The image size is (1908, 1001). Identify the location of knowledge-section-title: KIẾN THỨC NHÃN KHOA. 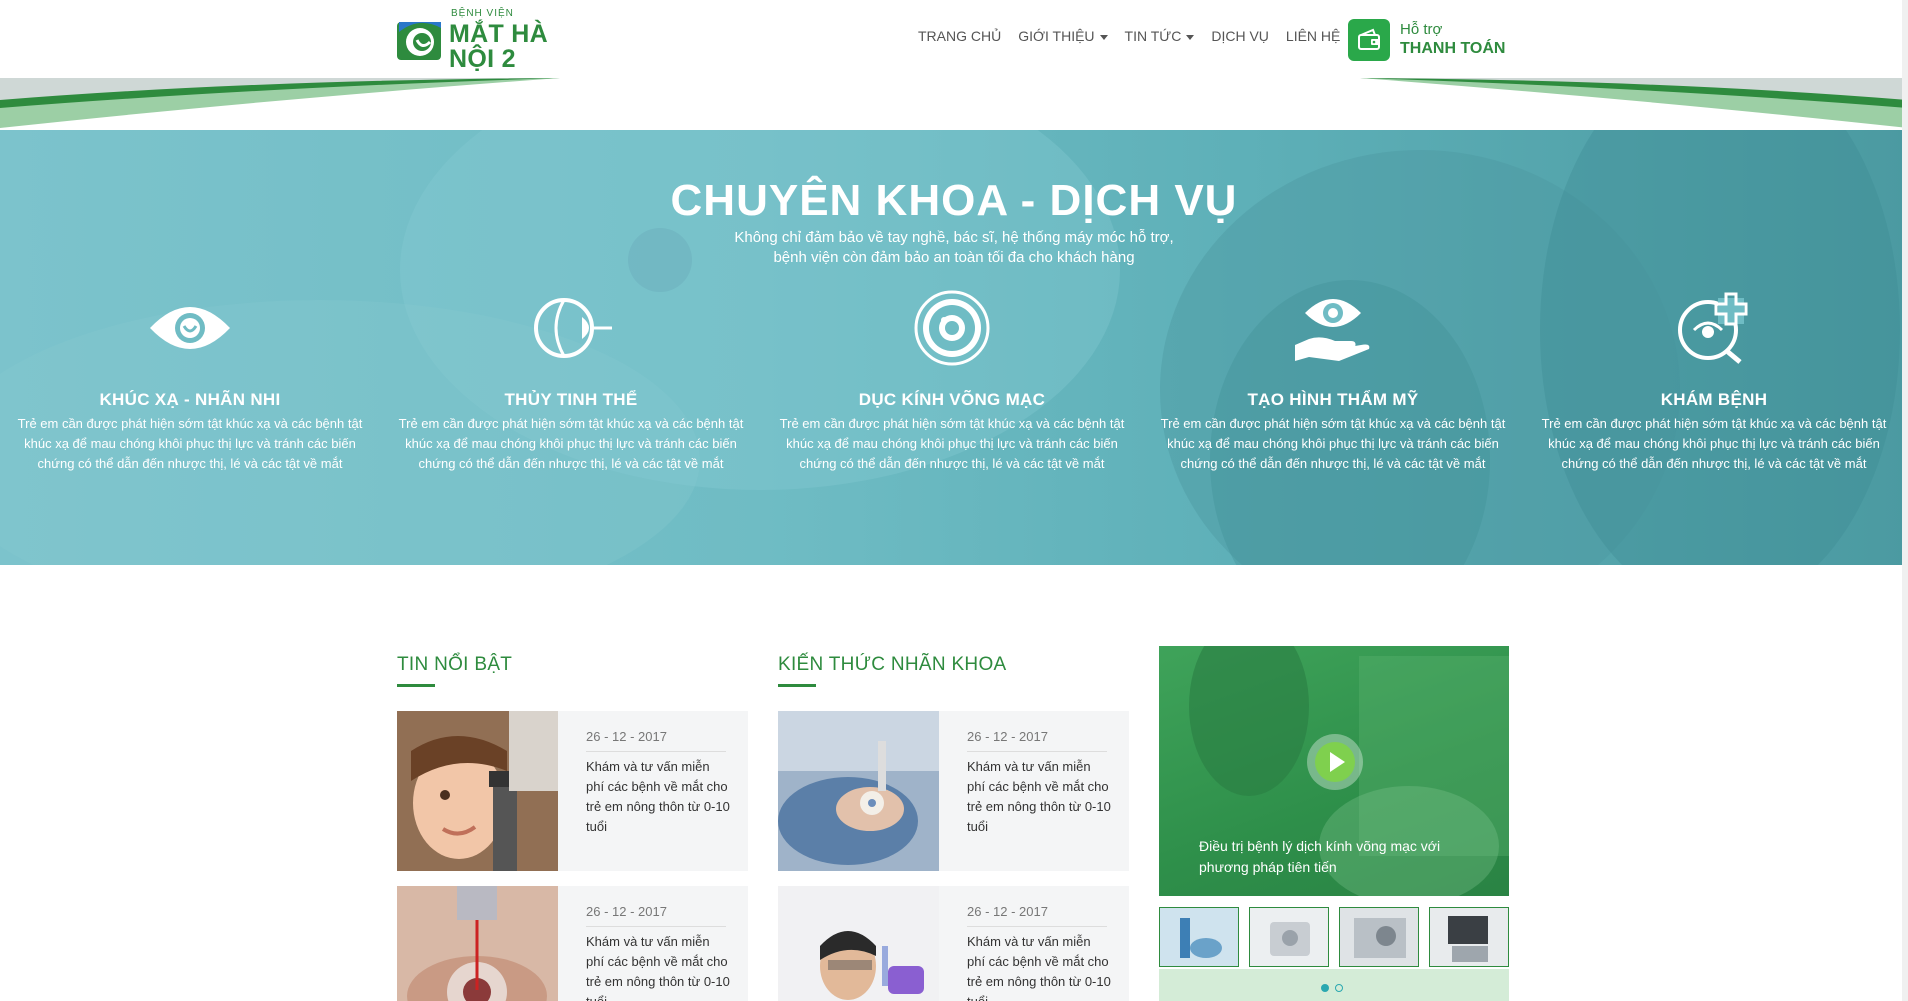
(892, 664).